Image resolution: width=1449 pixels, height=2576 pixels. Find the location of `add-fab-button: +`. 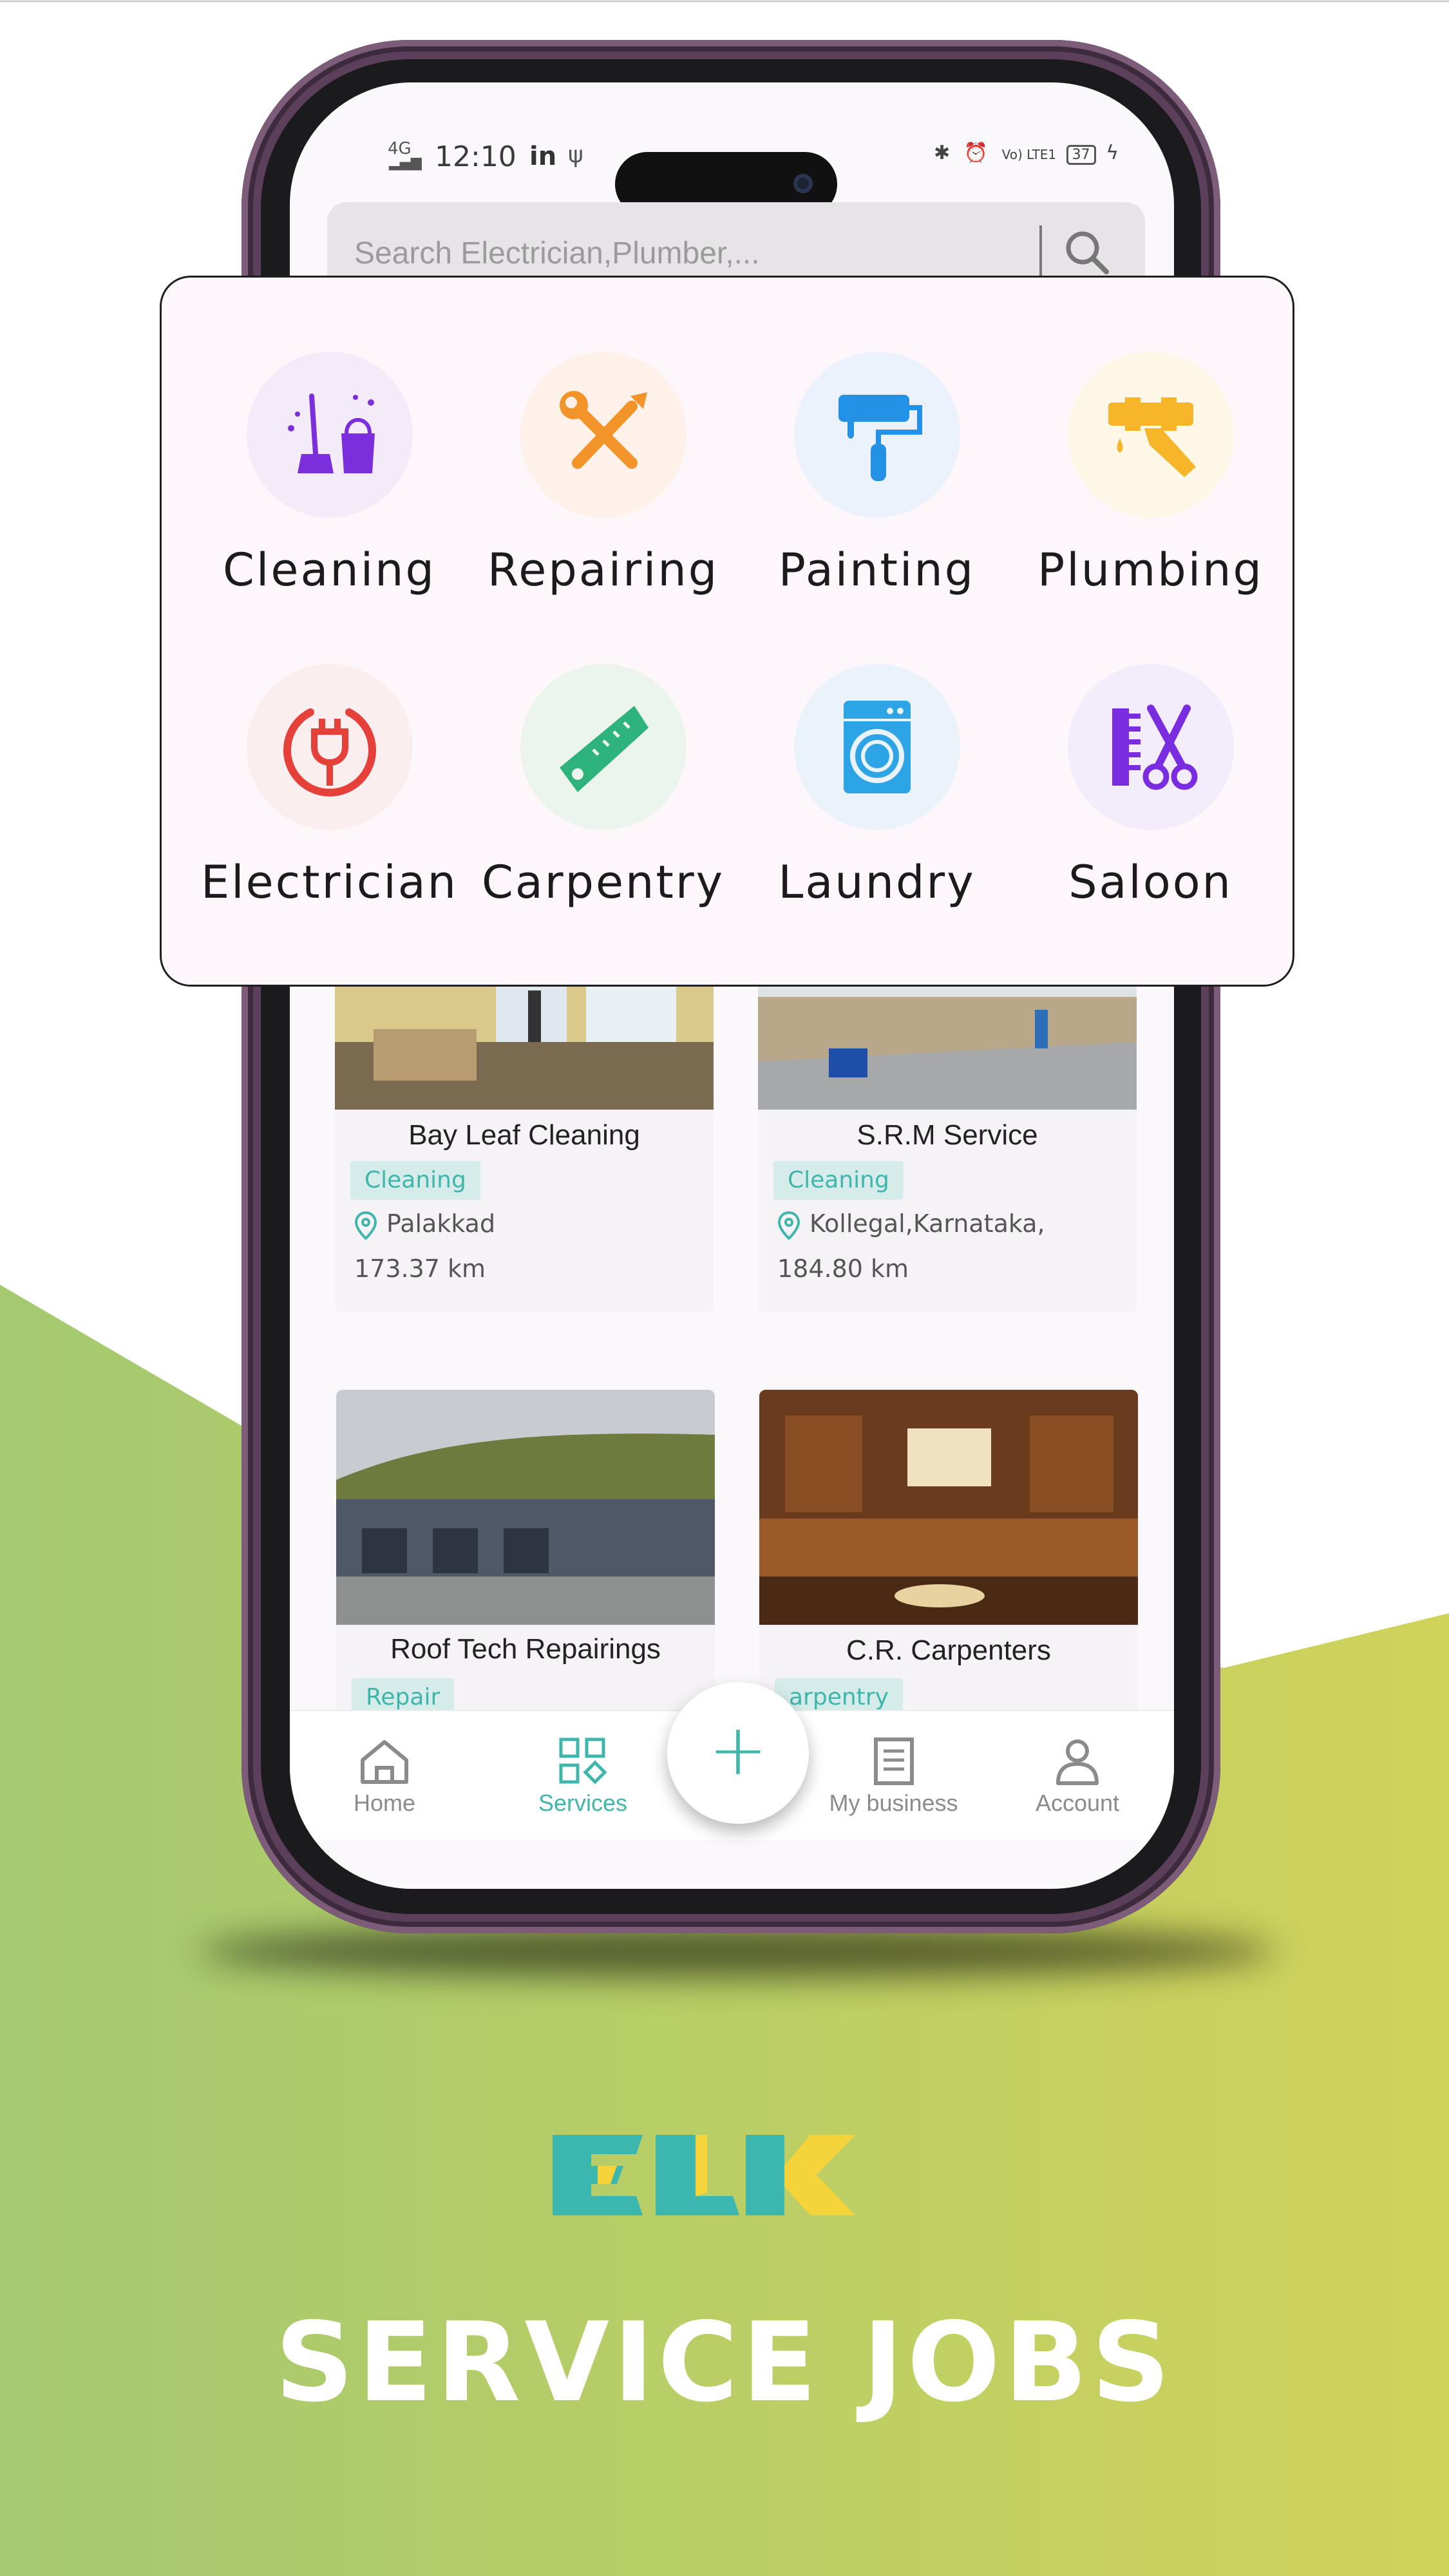

add-fab-button: + is located at coordinates (738, 1753).